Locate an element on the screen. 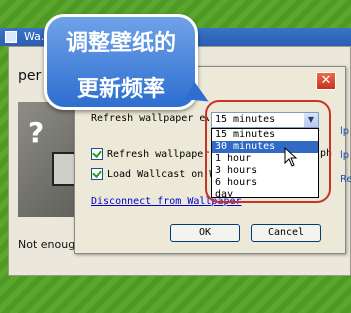 The height and width of the screenshot is (313, 351). mouse-pointer-icon is located at coordinates (291, 157).